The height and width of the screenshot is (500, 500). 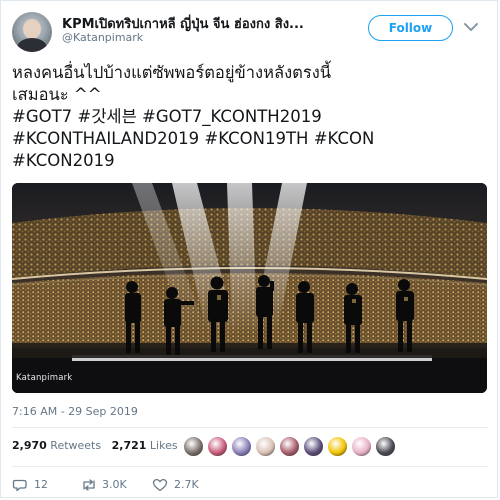 What do you see at coordinates (250, 139) in the screenshot?
I see `hashtag-line: #KCONTHAILAND2019 #KCON19TH #KCON` at bounding box center [250, 139].